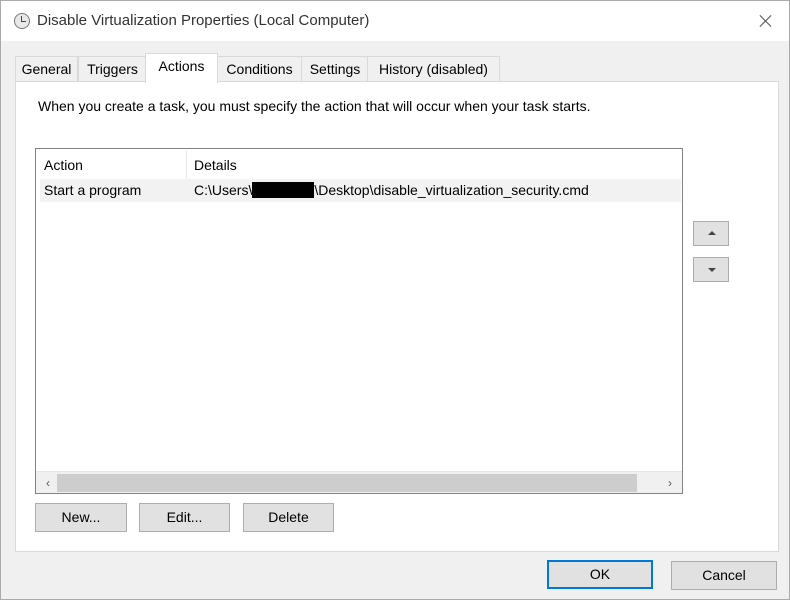 Image resolution: width=790 pixels, height=600 pixels. Describe the element at coordinates (223, 190) in the screenshot. I see `details-prefix: C:\Users\` at that location.